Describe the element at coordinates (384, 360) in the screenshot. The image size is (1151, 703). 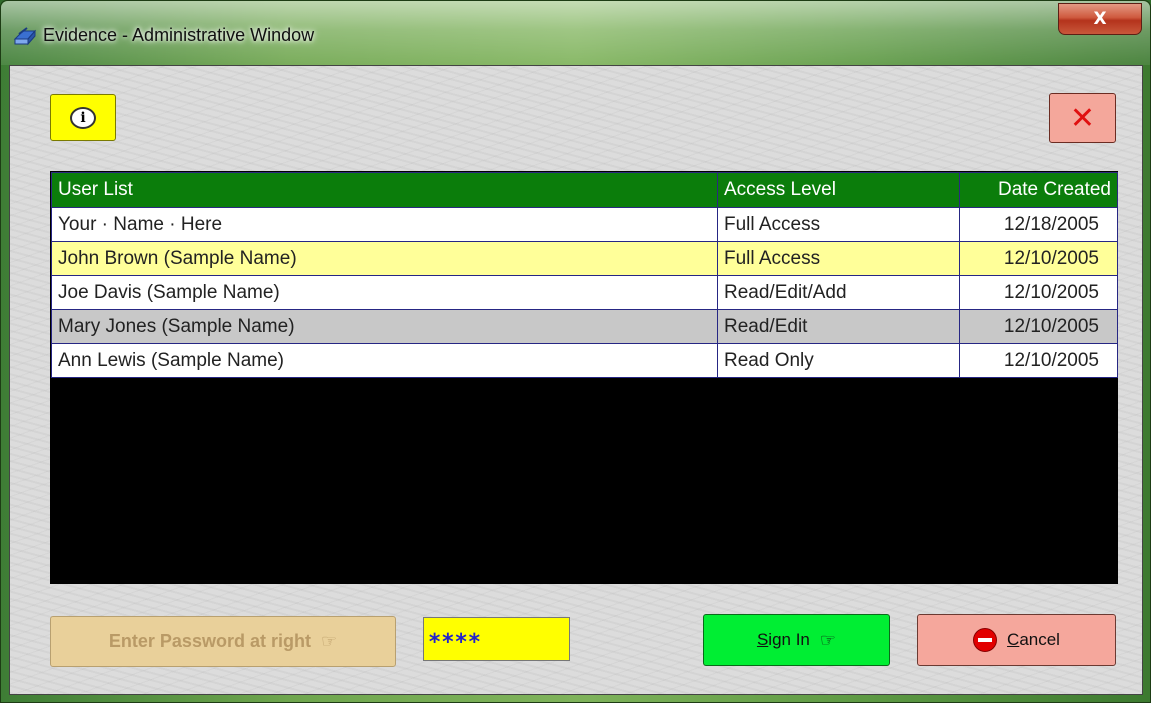
I see `user-name-cell: Ann Lewis (Sample Name)` at that location.